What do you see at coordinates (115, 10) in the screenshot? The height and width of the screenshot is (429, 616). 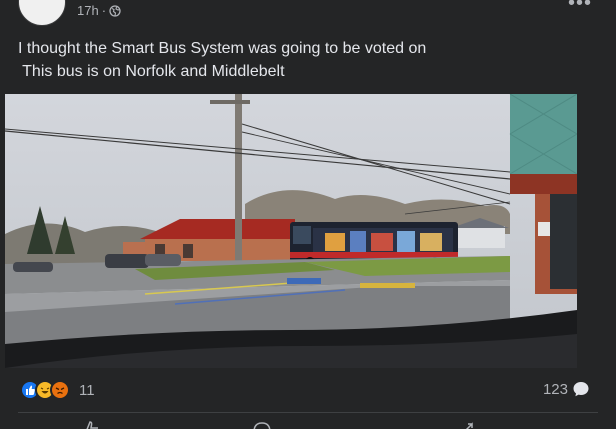 I see `globe-icon` at bounding box center [115, 10].